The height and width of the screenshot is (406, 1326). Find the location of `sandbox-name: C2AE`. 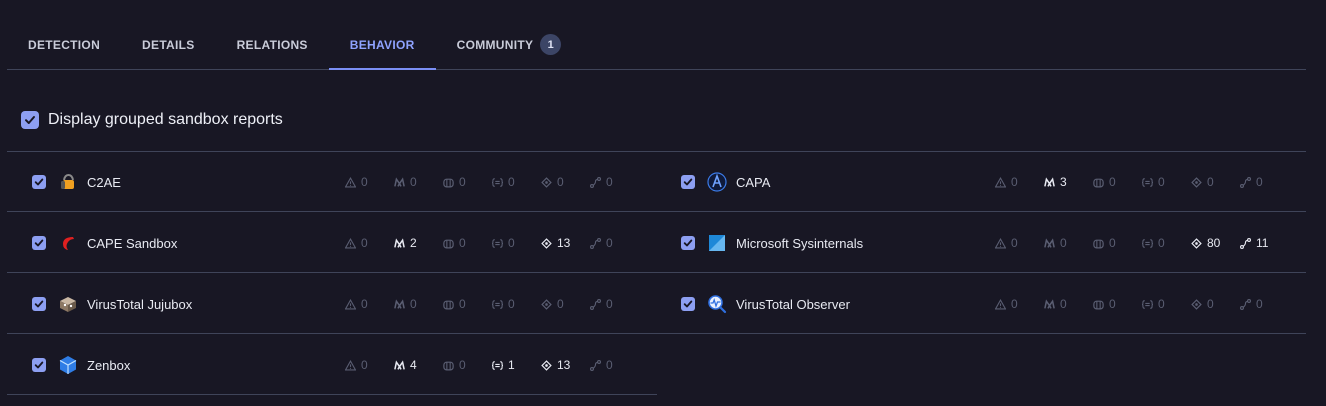

sandbox-name: C2AE is located at coordinates (207, 182).